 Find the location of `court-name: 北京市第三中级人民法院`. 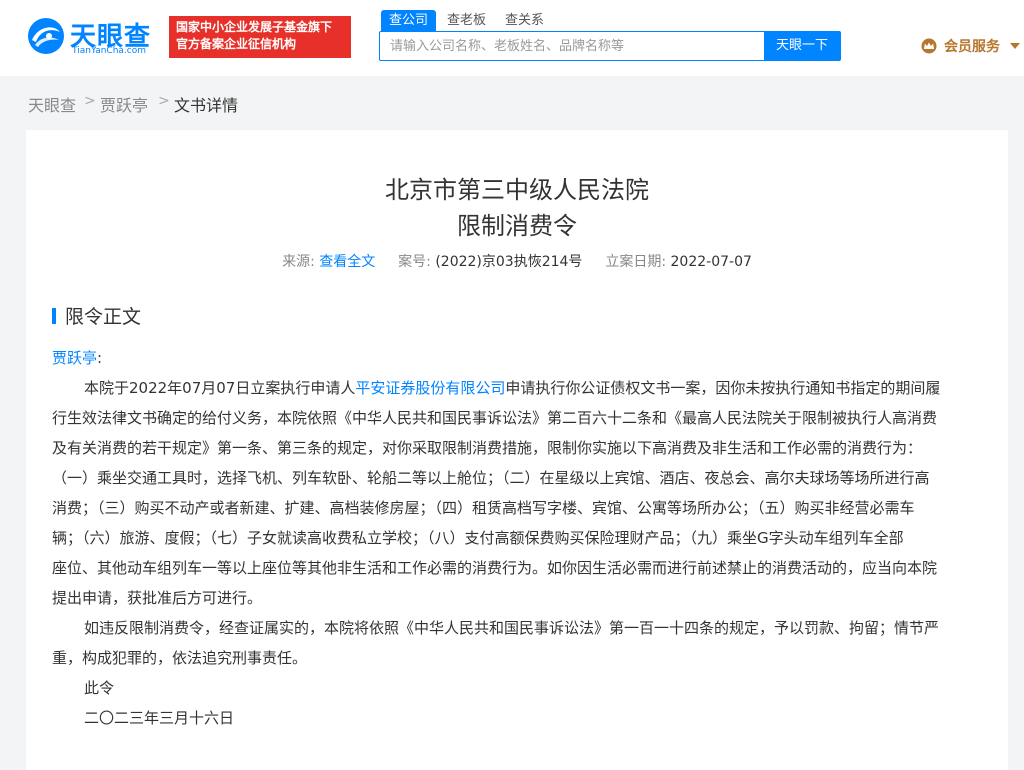

court-name: 北京市第三中级人民法院 is located at coordinates (517, 190).